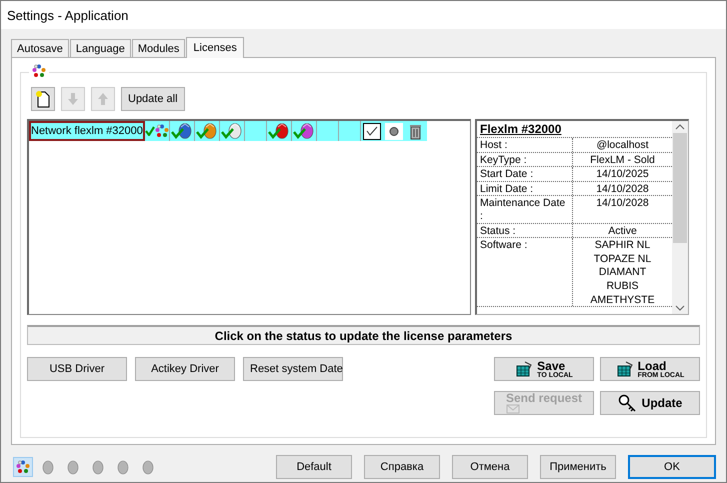 This screenshot has height=483, width=727. Describe the element at coordinates (622, 145) in the screenshot. I see `detail-value: @localhost` at that location.